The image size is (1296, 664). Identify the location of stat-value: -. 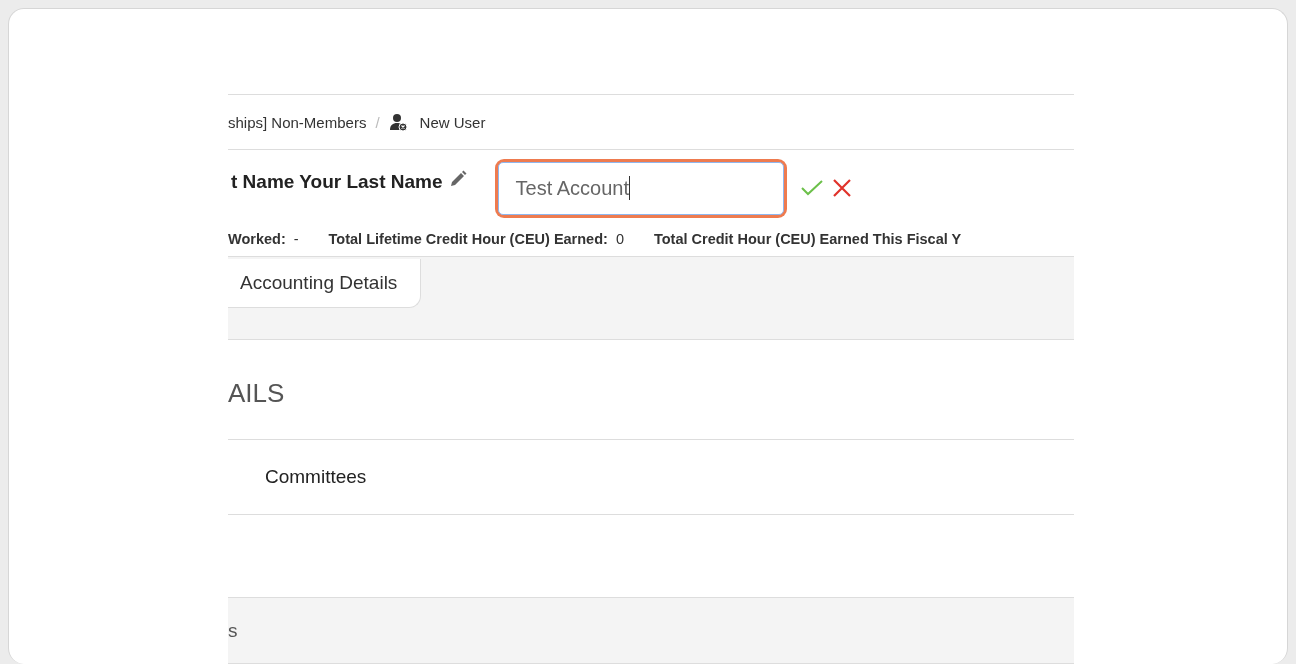
(296, 239).